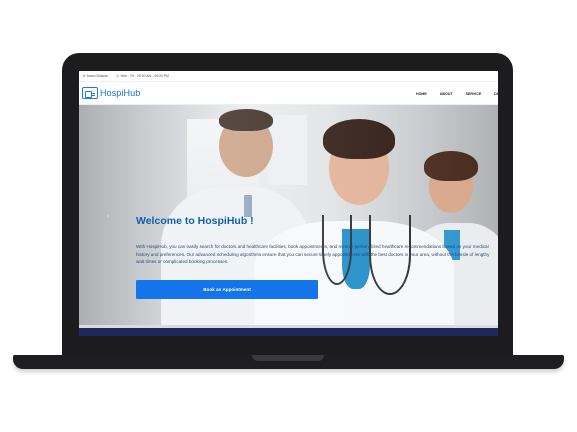 This screenshot has height=432, width=577. I want to click on hospital-logo-icon, so click(90, 93).